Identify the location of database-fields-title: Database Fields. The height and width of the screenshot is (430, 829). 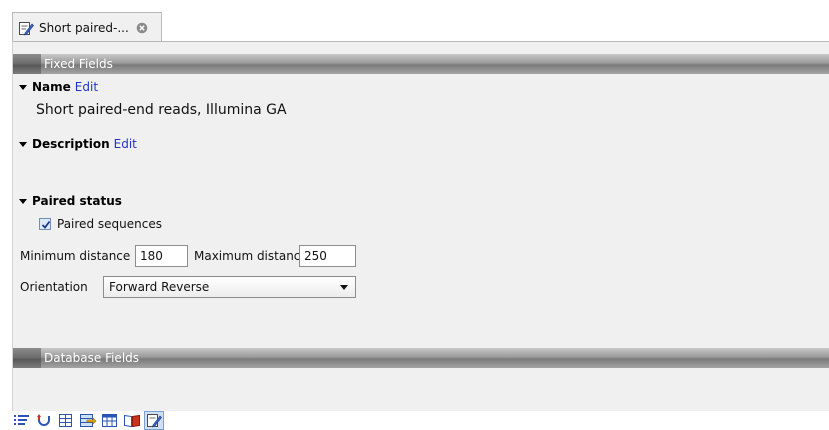
(92, 358).